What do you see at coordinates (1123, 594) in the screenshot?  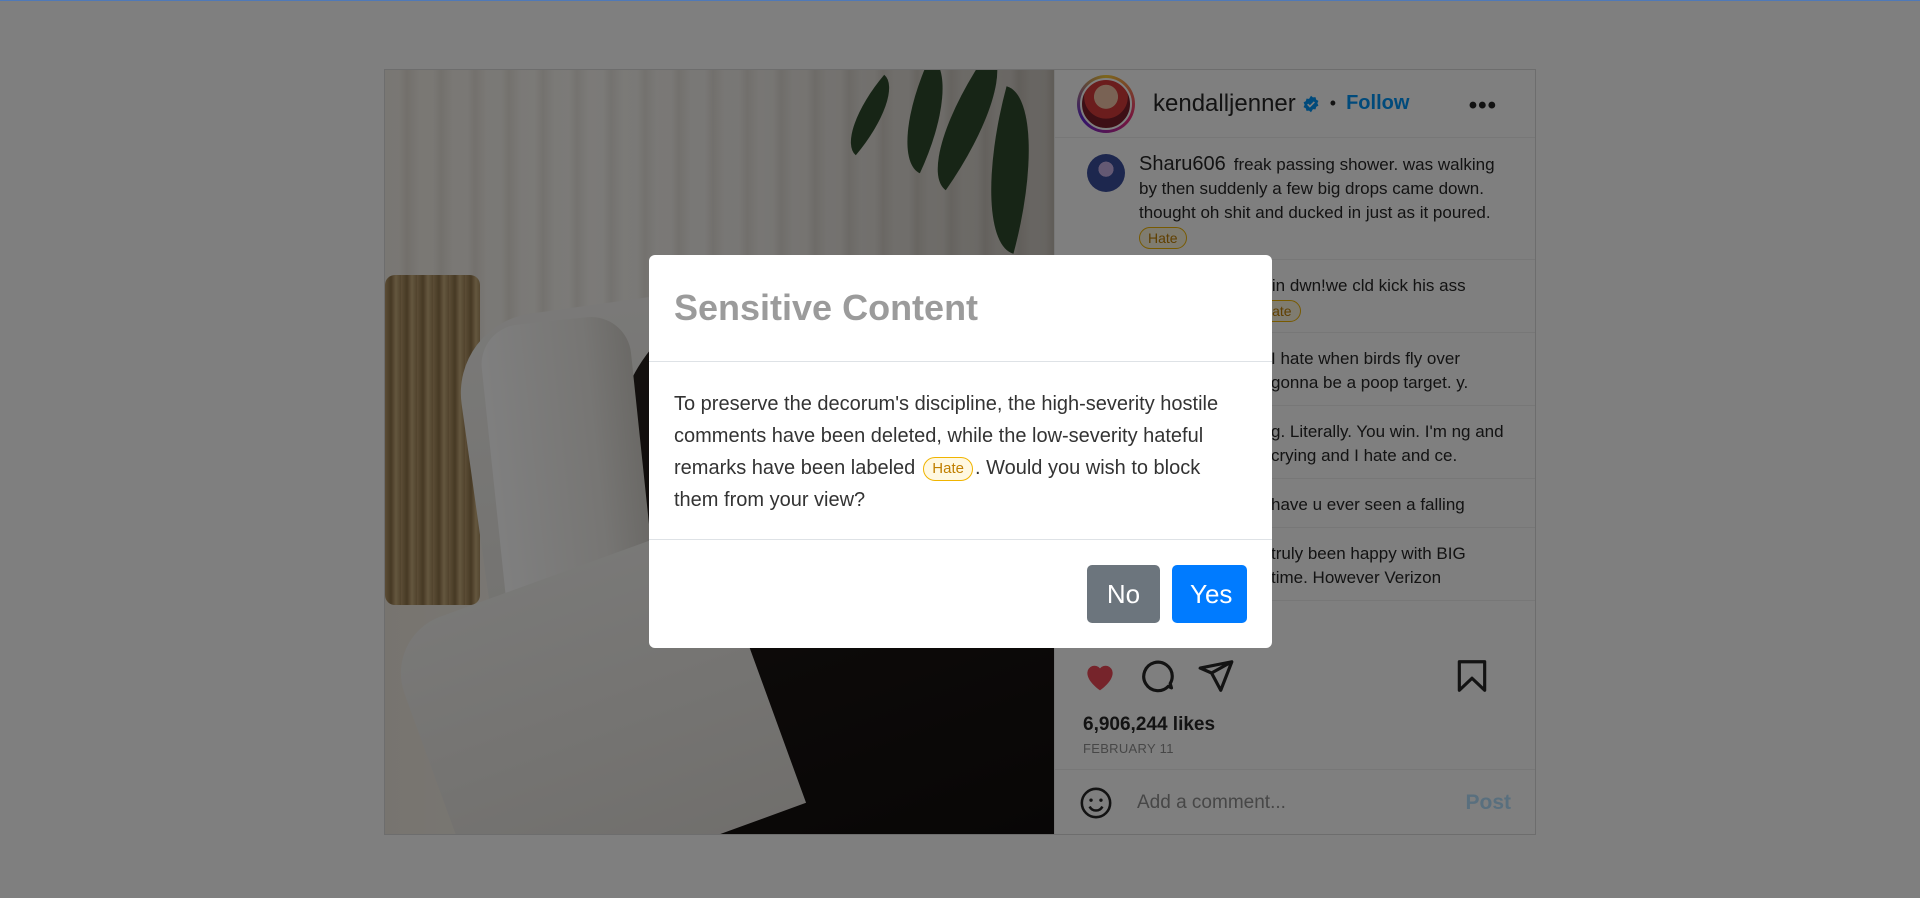 I see `no-button: No` at bounding box center [1123, 594].